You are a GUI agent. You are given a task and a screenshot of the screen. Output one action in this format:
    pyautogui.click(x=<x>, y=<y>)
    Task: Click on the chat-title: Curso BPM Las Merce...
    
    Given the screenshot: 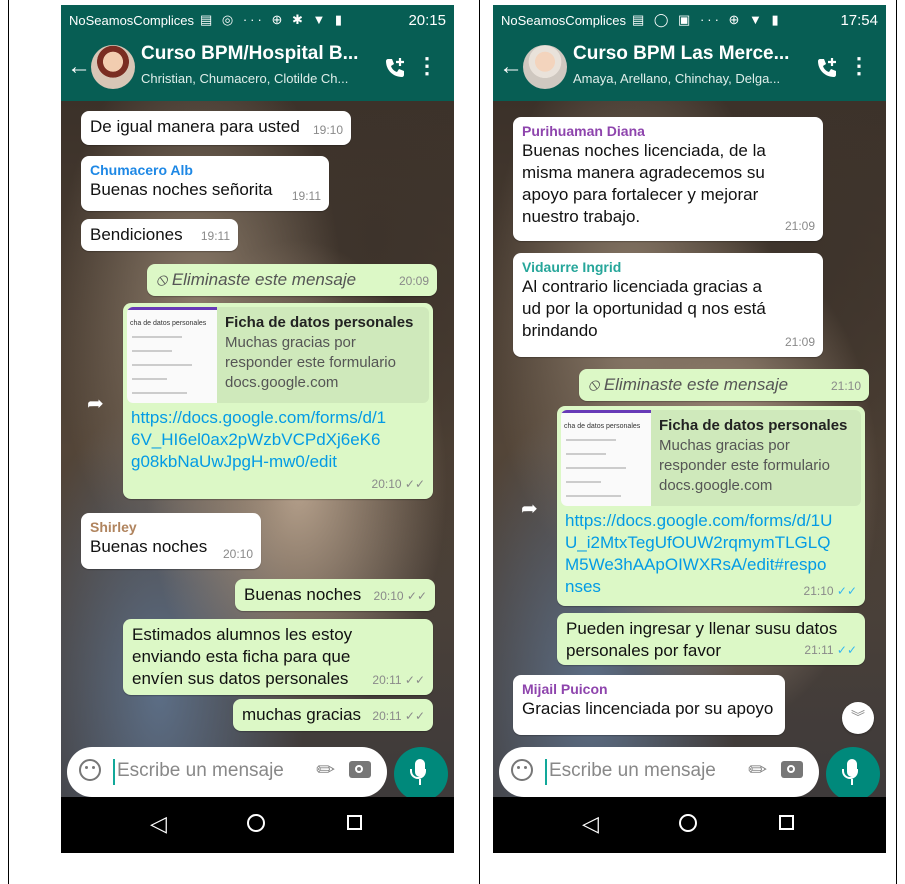 What is the action you would take?
    pyautogui.click(x=681, y=54)
    